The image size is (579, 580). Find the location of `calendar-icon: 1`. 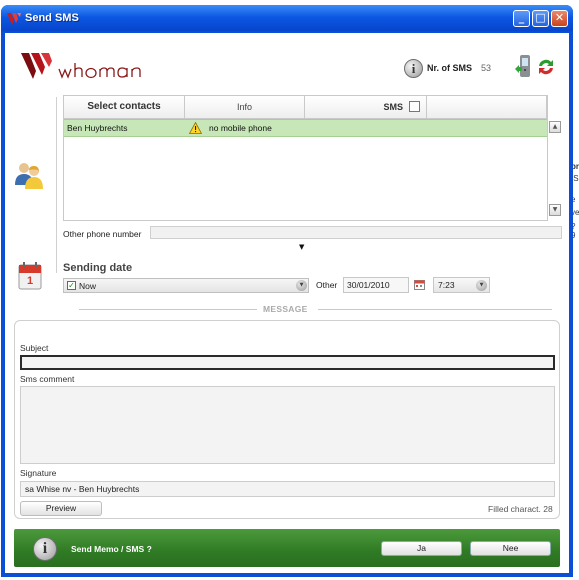

calendar-icon: 1 is located at coordinates (30, 276).